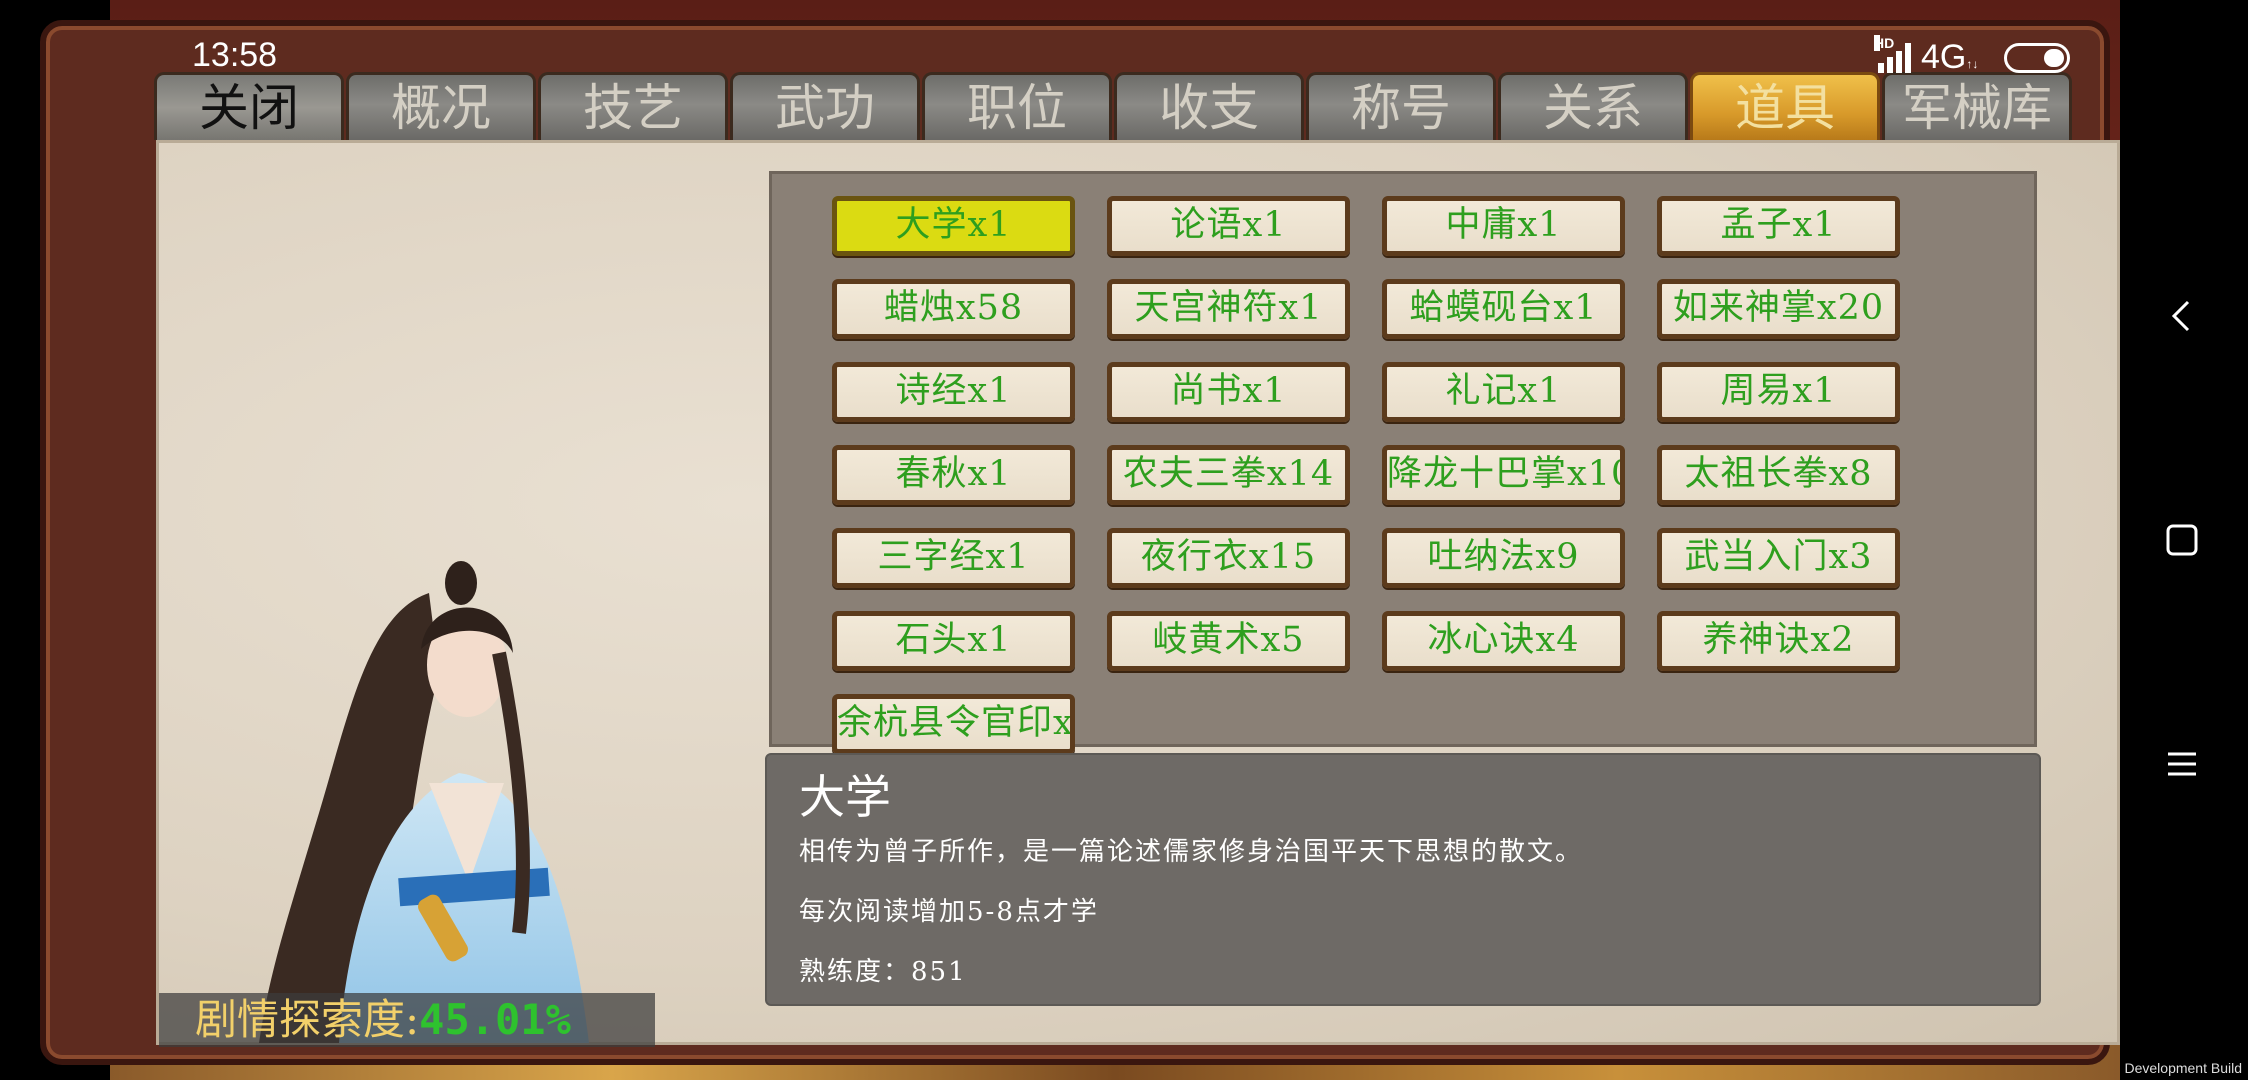  Describe the element at coordinates (1778, 558) in the screenshot. I see `item-button: 武当入门x3` at that location.